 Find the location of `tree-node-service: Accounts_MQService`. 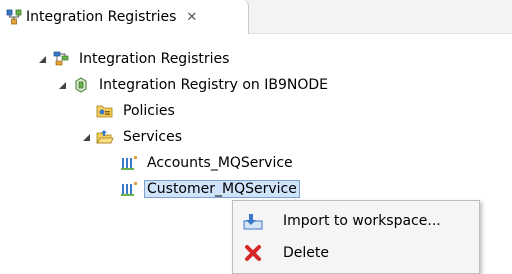

tree-node-service: Accounts_MQService is located at coordinates (200, 163).